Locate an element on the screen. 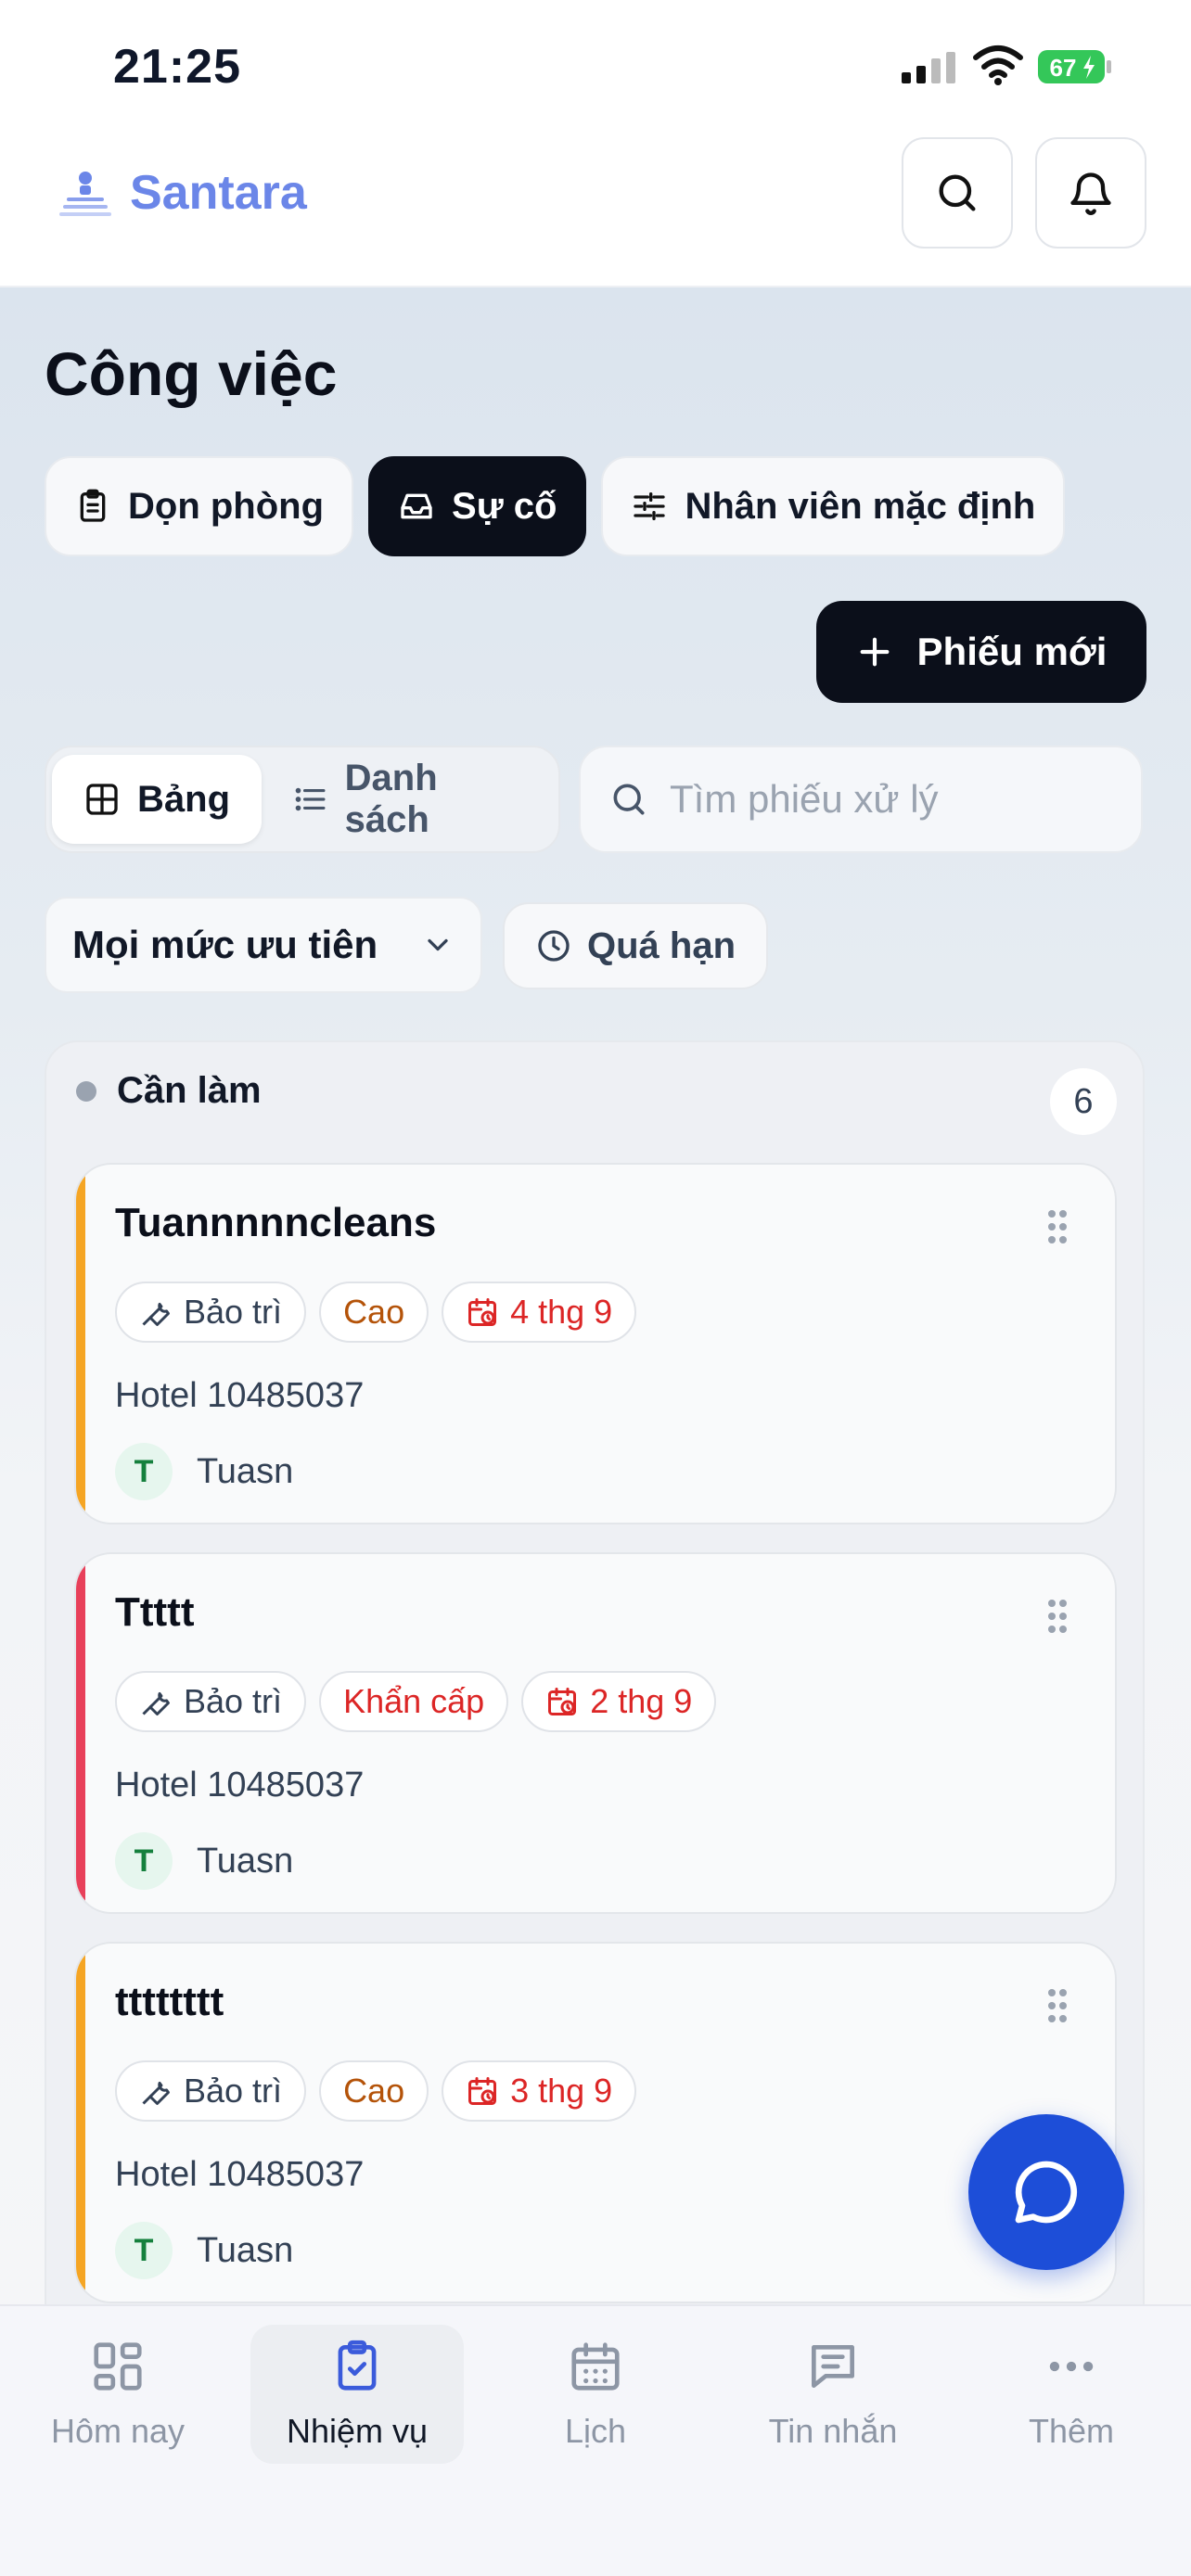 The image size is (1191, 2576). category-tabs: Dọn phòng Sự cố Nhân viên mặc định is located at coordinates (555, 506).